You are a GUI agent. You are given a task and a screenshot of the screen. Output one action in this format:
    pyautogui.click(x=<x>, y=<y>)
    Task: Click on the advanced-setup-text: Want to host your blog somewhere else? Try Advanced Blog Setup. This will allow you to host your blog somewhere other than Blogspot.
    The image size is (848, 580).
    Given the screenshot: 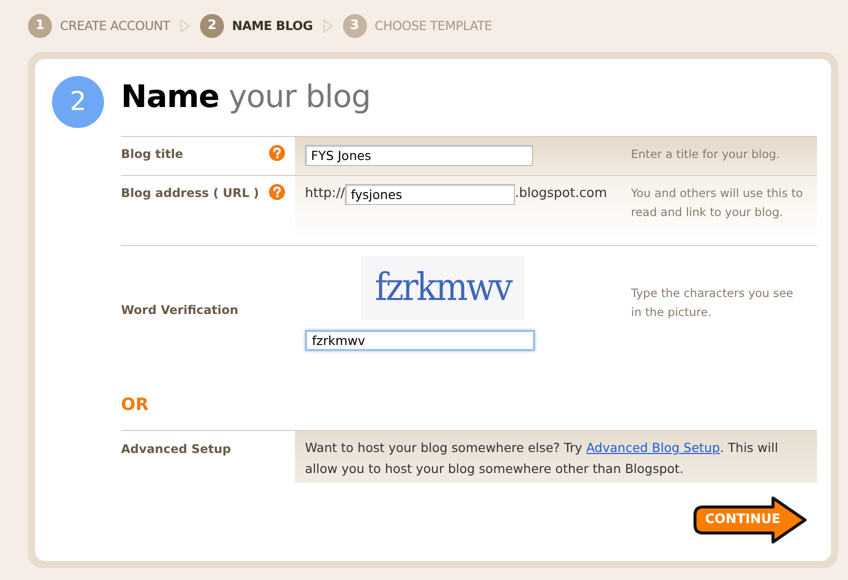 What is the action you would take?
    pyautogui.click(x=556, y=457)
    